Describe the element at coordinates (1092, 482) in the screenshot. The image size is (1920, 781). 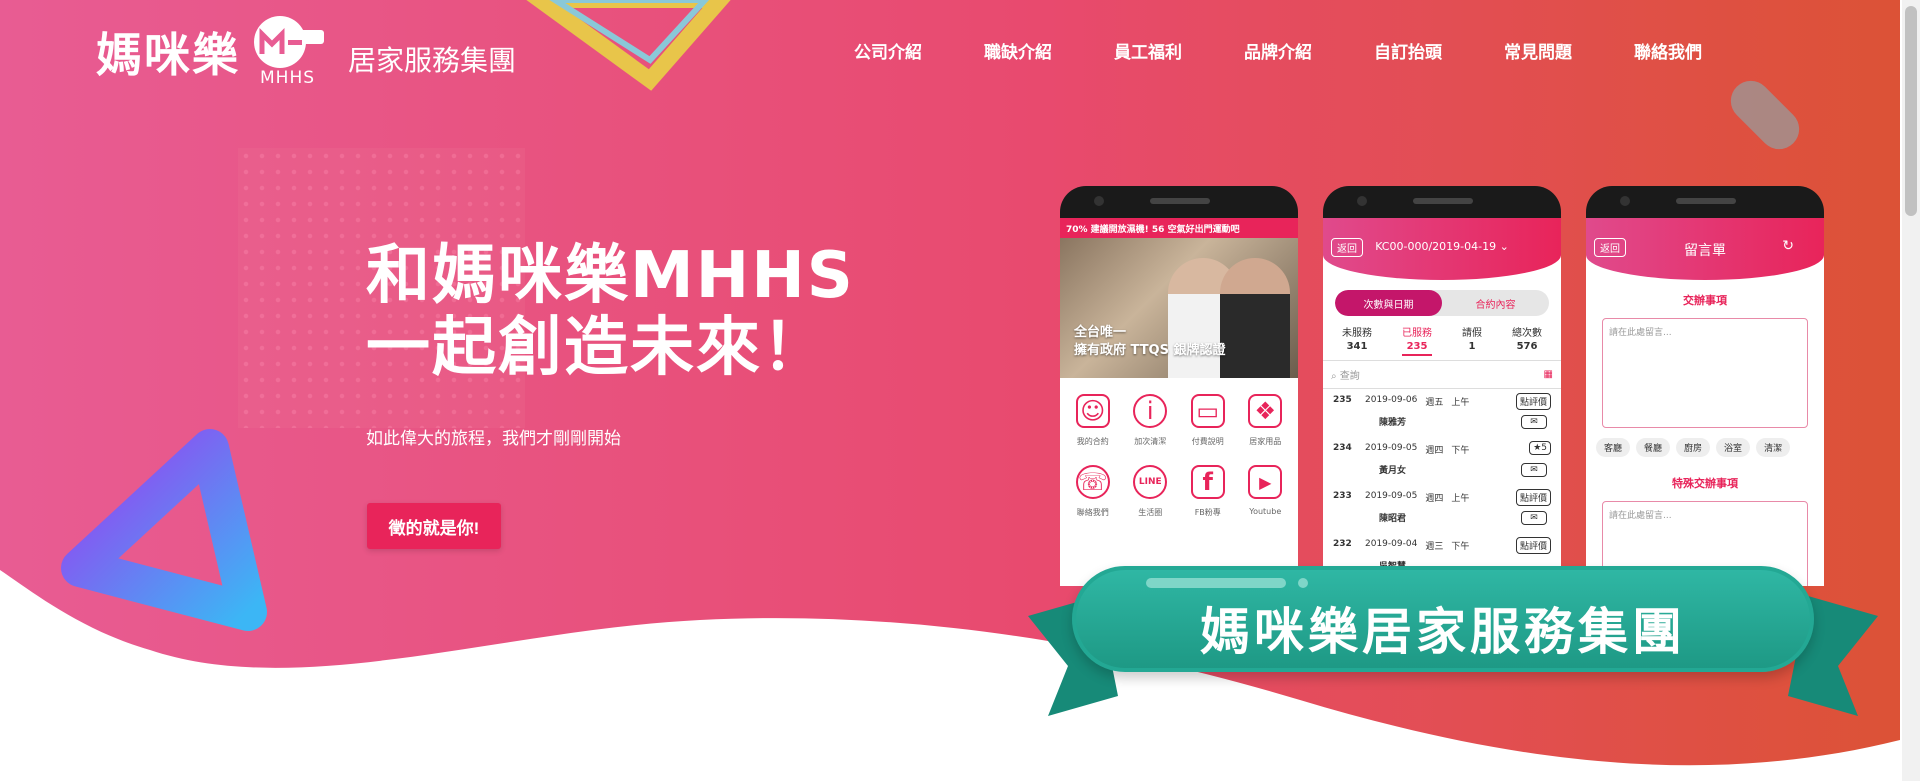
I see `headset-icon: ☏` at that location.